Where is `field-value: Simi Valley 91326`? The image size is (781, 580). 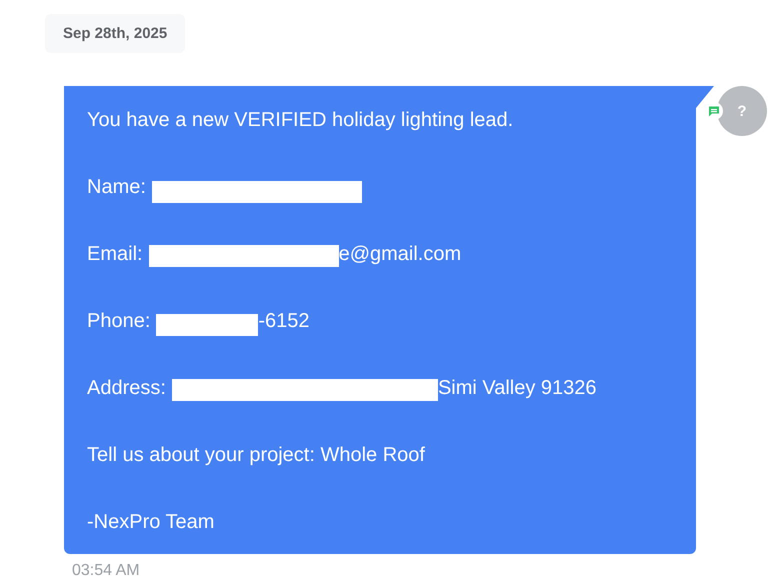
field-value: Simi Valley 91326 is located at coordinates (517, 388).